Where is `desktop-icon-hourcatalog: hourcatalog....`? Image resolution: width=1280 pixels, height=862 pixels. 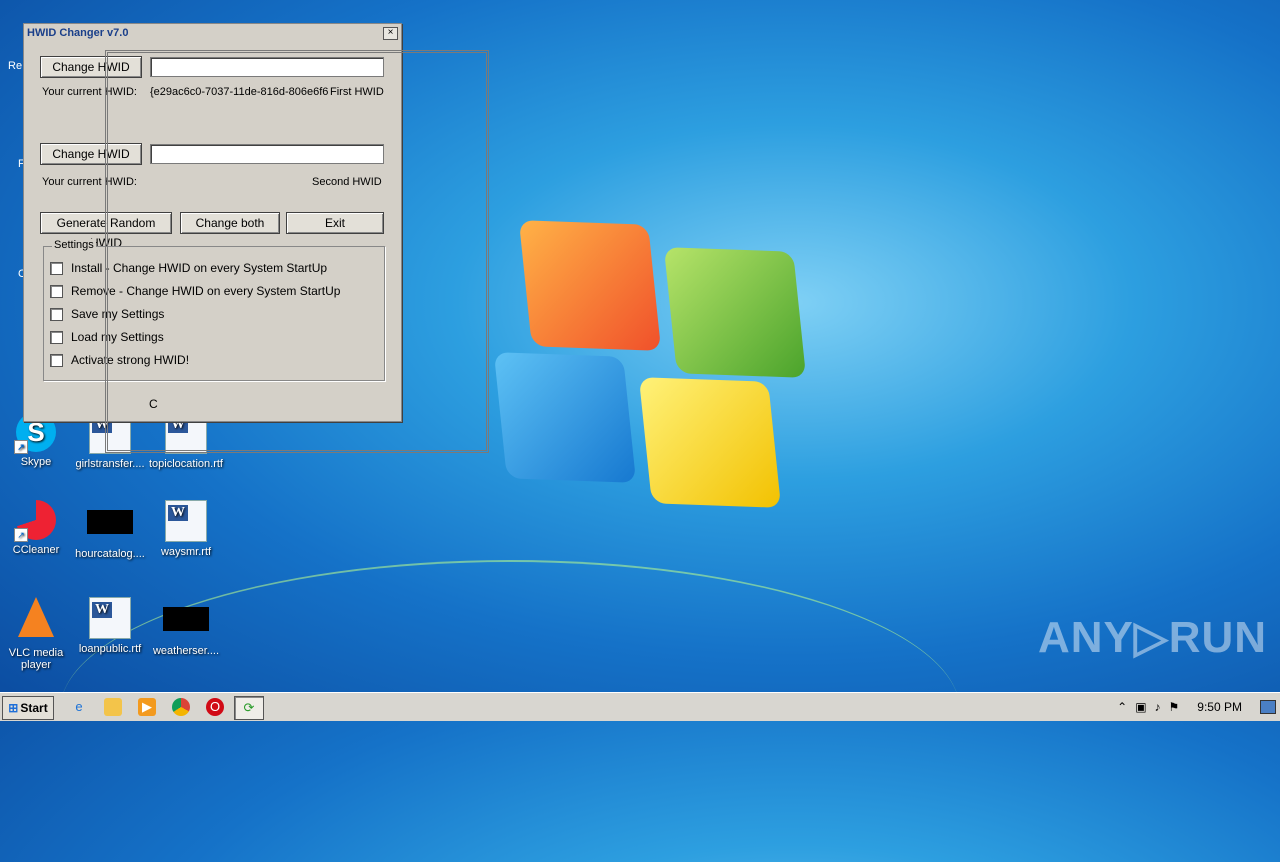
desktop-icon-hourcatalog: hourcatalog.... is located at coordinates (110, 530).